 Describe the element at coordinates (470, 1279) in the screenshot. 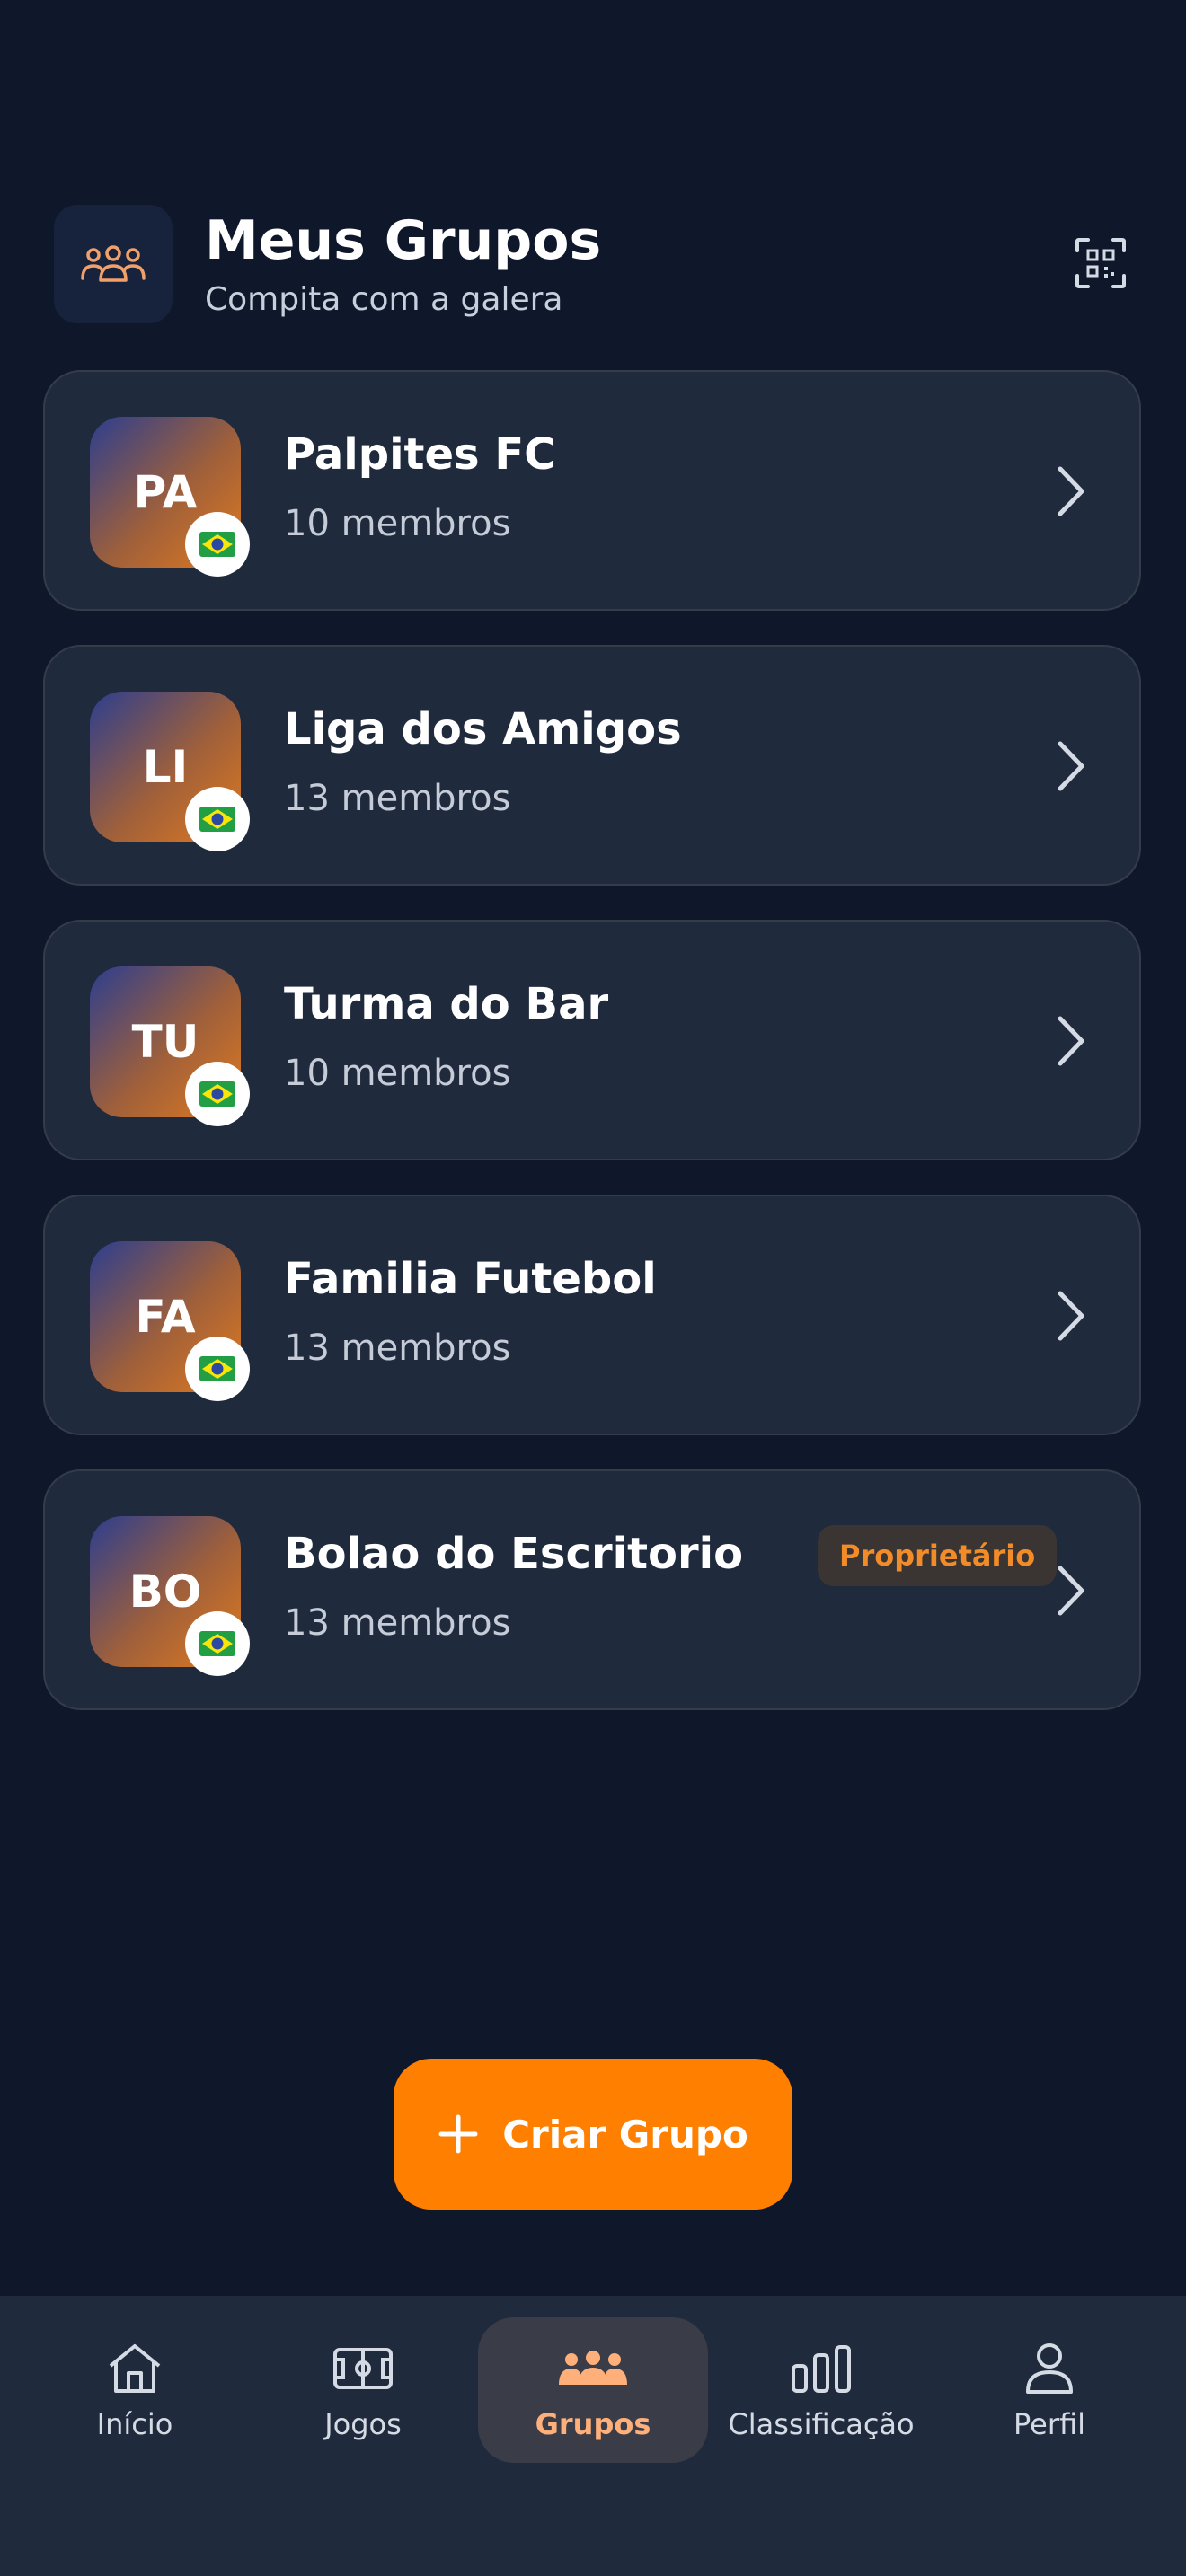

I see `group-name: Familia Futebol` at that location.